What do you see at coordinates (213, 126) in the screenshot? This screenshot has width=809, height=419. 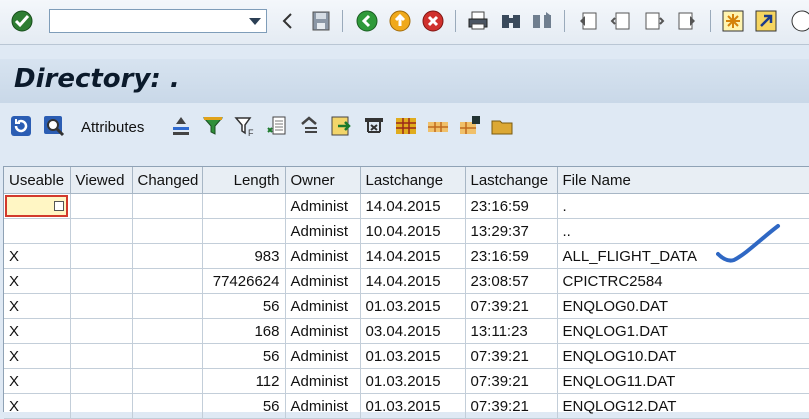 I see `filter-icon` at bounding box center [213, 126].